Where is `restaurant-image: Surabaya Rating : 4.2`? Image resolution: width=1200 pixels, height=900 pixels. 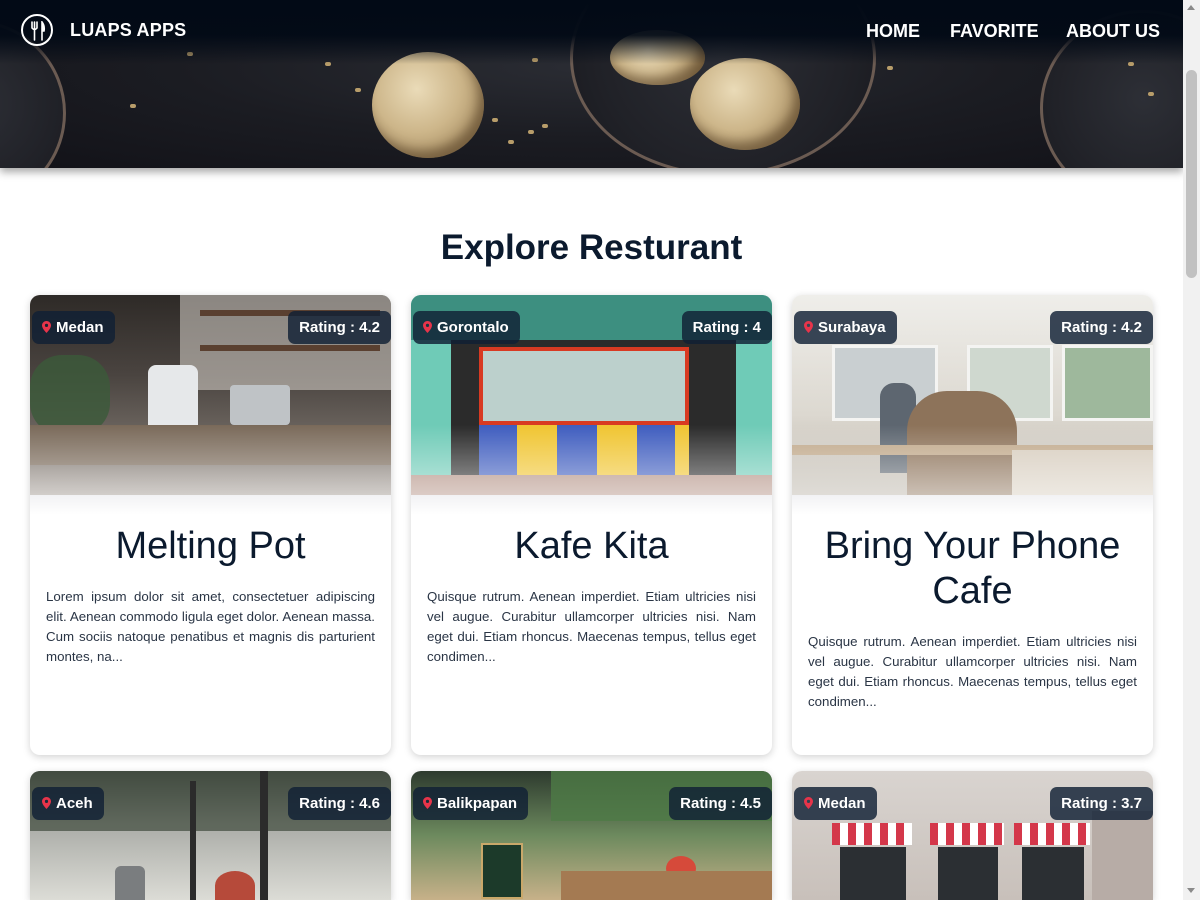
restaurant-image: Surabaya Rating : 4.2 is located at coordinates (972, 395).